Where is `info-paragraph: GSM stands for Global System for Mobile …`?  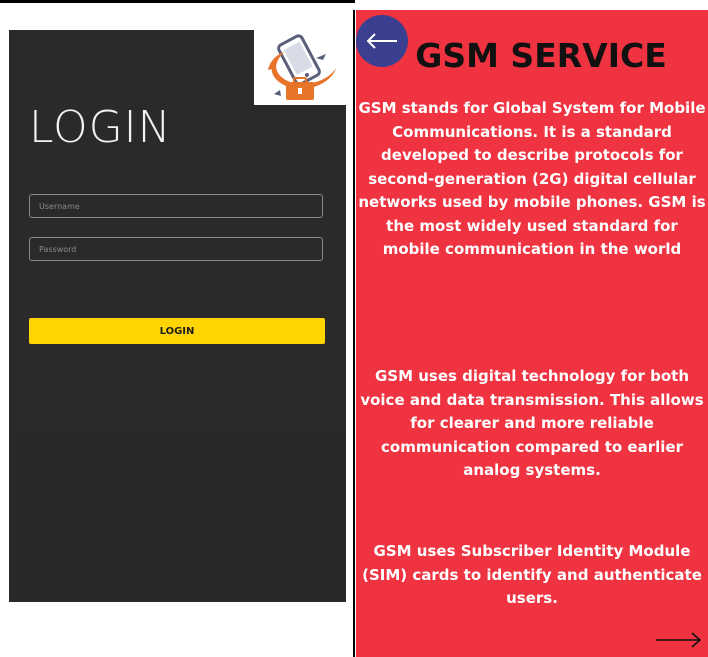
info-paragraph: GSM stands for Global System for Mobile … is located at coordinates (532, 178).